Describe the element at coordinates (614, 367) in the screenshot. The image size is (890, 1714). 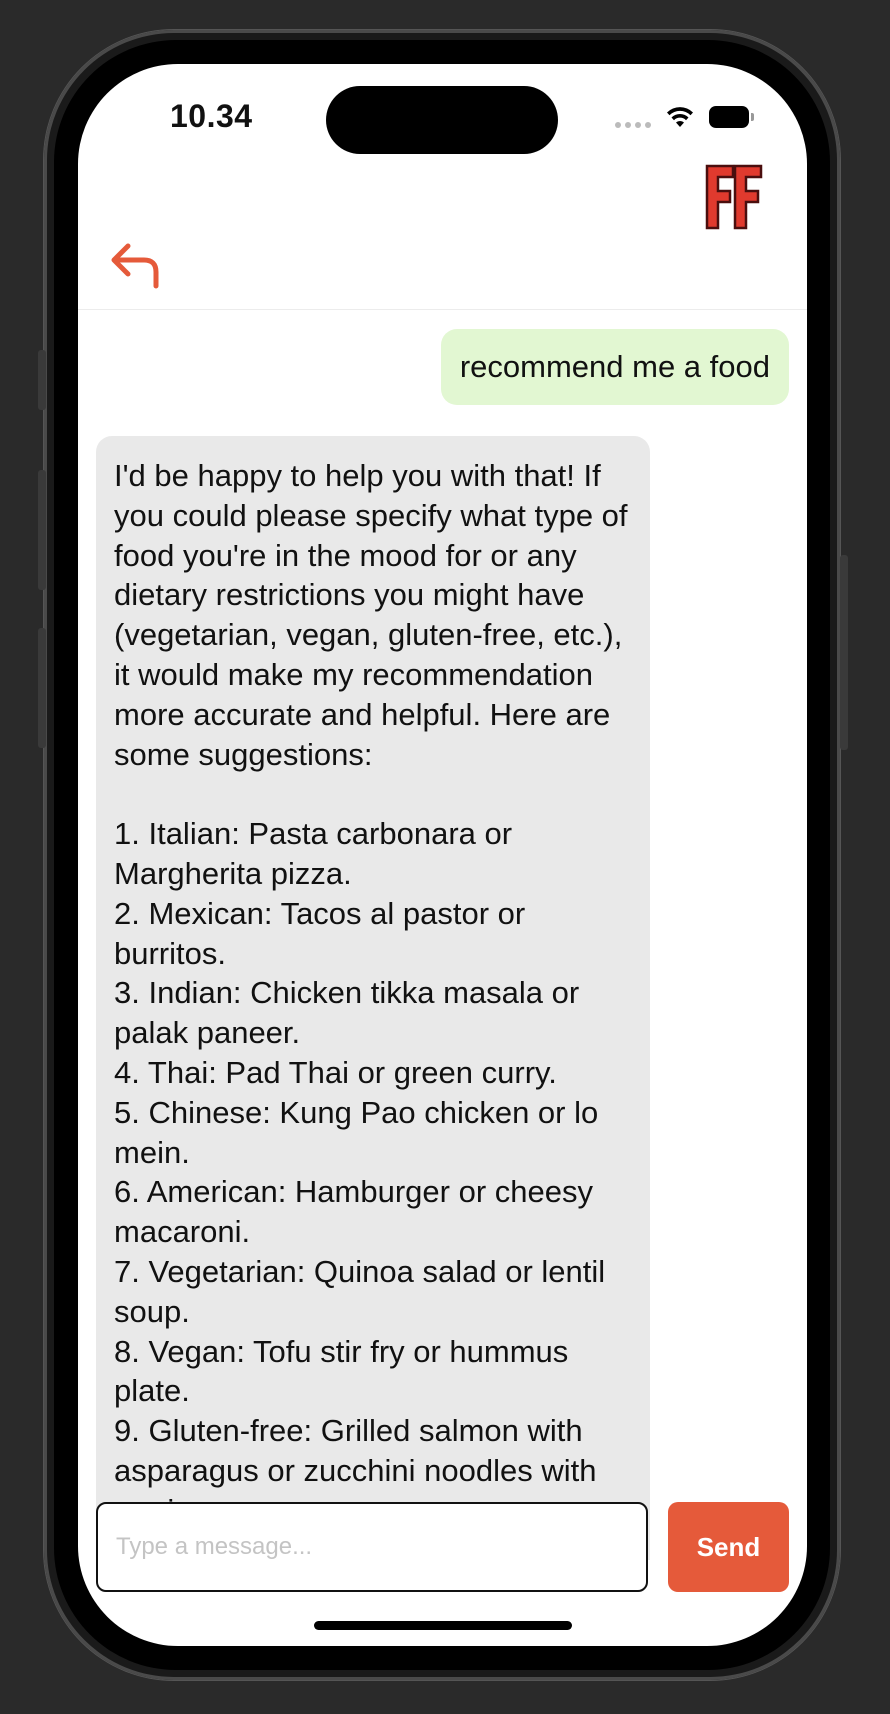
I see `user-message-bubble: recommend me a food` at that location.